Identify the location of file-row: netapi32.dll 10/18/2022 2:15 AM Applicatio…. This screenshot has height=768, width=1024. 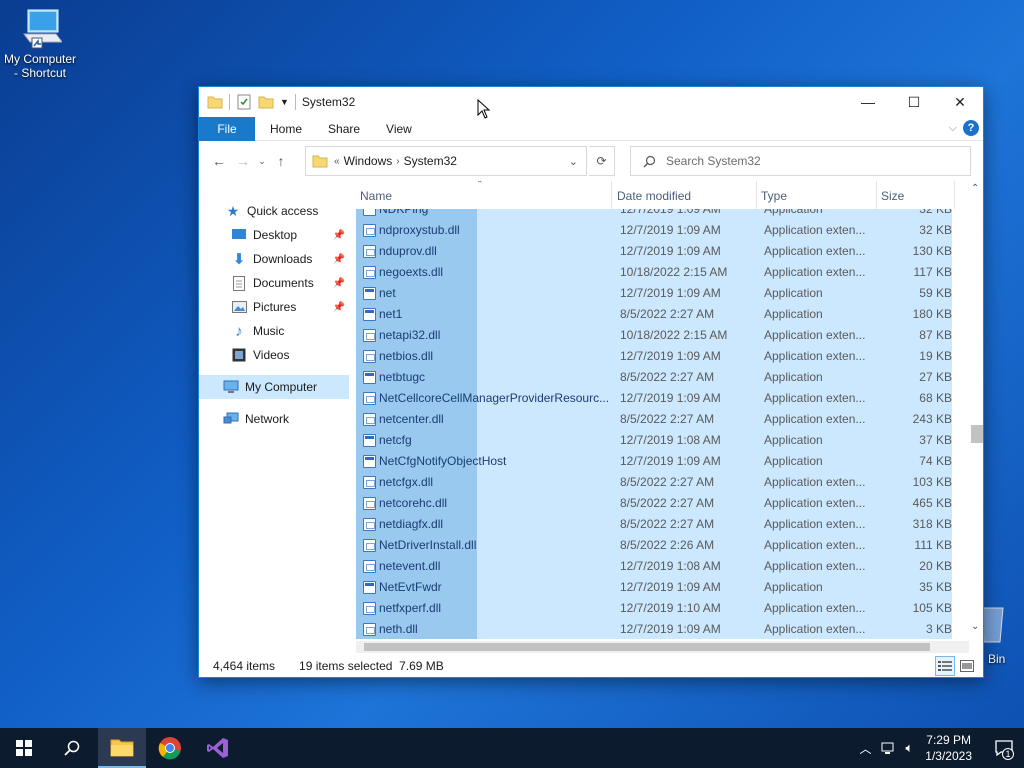
(654, 335).